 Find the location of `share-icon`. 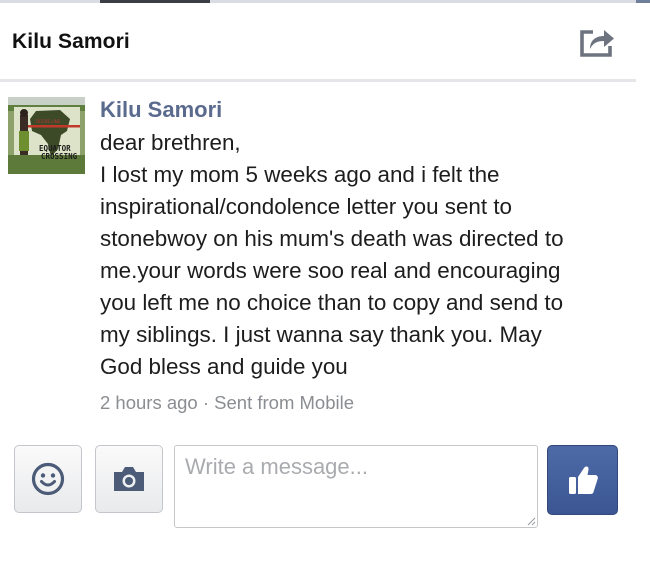

share-icon is located at coordinates (597, 43).